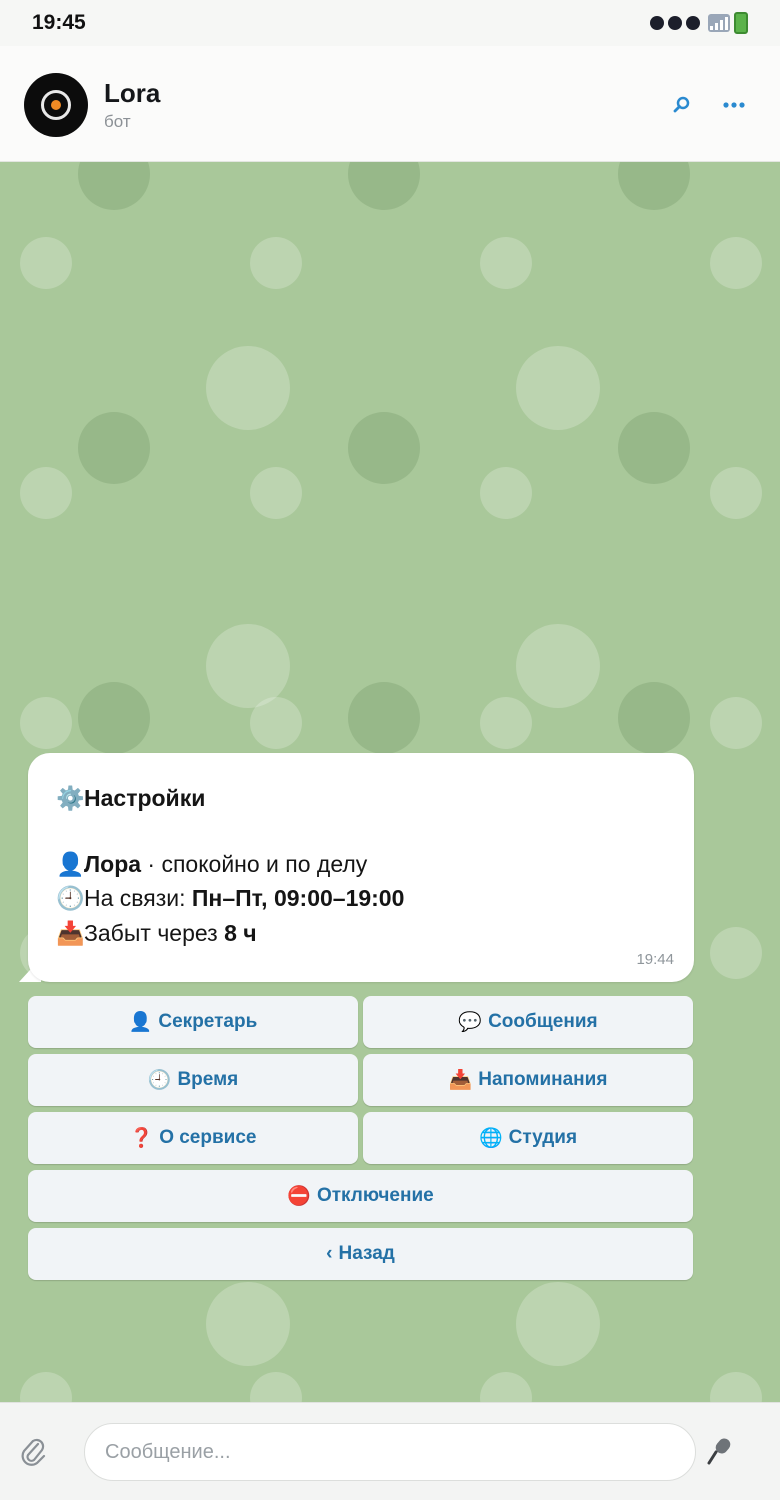 The width and height of the screenshot is (780, 1500). Describe the element at coordinates (741, 23) in the screenshot. I see `battery-icon` at that location.